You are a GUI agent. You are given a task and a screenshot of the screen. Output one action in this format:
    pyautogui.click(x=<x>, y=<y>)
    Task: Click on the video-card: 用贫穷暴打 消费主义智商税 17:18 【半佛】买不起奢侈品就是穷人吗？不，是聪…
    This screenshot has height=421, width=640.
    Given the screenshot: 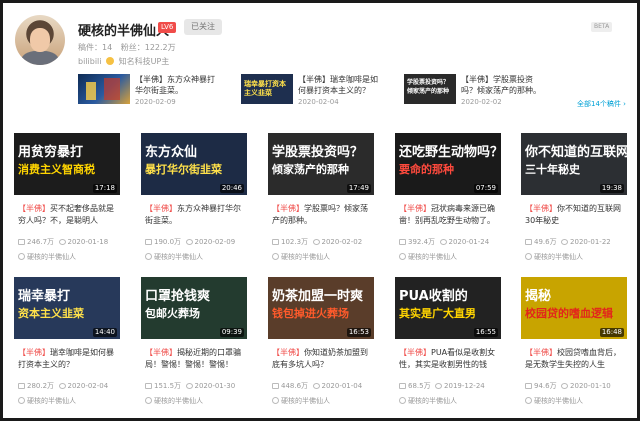 What is the action you would take?
    pyautogui.click(x=67, y=203)
    